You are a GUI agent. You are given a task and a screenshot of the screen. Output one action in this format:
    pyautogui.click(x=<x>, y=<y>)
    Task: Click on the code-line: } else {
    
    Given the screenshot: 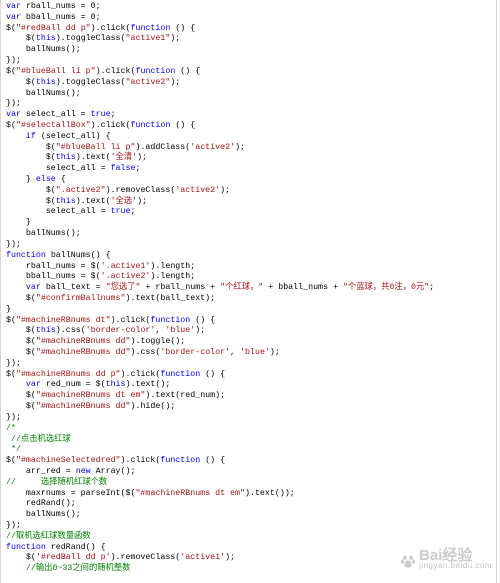 What is the action you would take?
    pyautogui.click(x=36, y=179)
    